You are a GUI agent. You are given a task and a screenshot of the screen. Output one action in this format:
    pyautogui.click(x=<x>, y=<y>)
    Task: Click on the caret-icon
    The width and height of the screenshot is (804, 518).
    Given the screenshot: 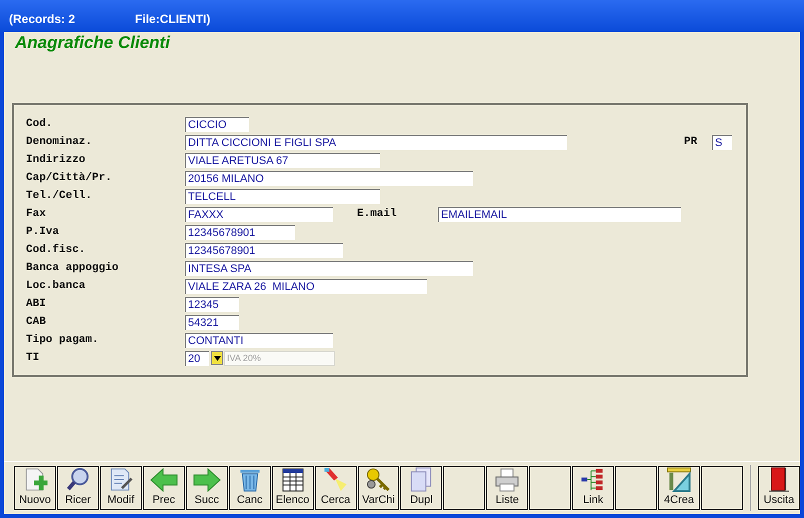 What is the action you would take?
    pyautogui.click(x=217, y=358)
    